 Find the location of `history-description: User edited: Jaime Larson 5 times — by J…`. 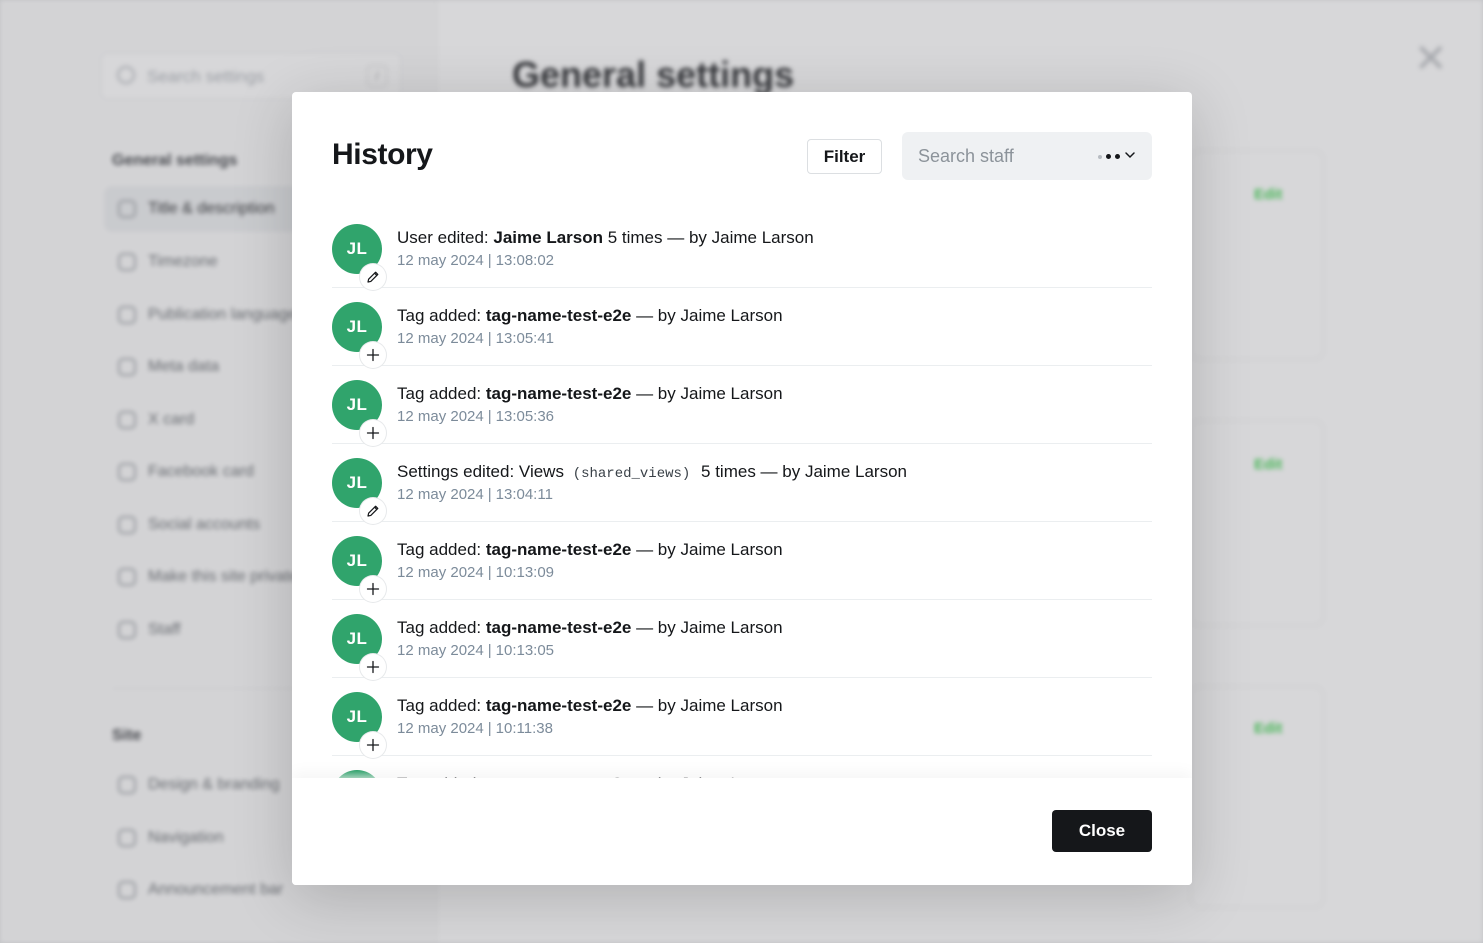

history-description: User edited: Jaime Larson 5 times — by J… is located at coordinates (605, 238).